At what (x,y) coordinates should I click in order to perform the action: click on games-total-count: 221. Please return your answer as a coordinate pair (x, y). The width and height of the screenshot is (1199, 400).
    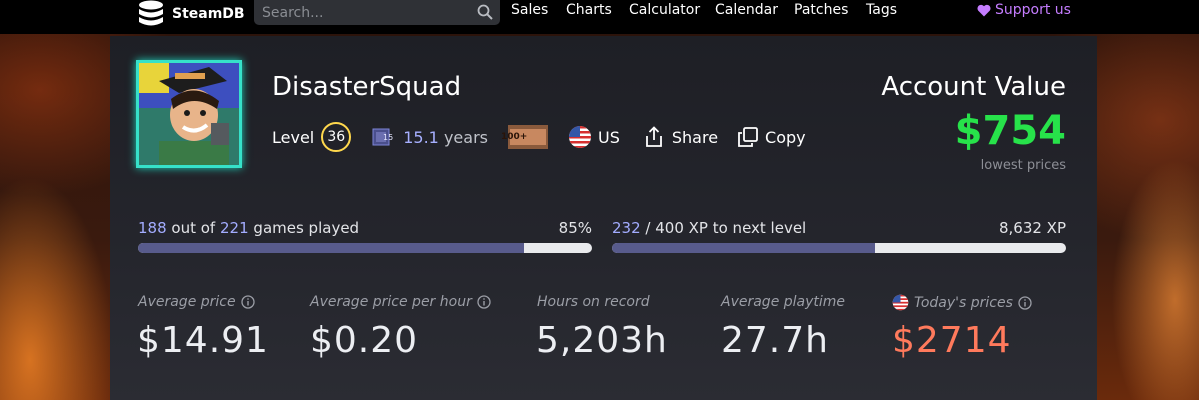
    Looking at the image, I should click on (234, 228).